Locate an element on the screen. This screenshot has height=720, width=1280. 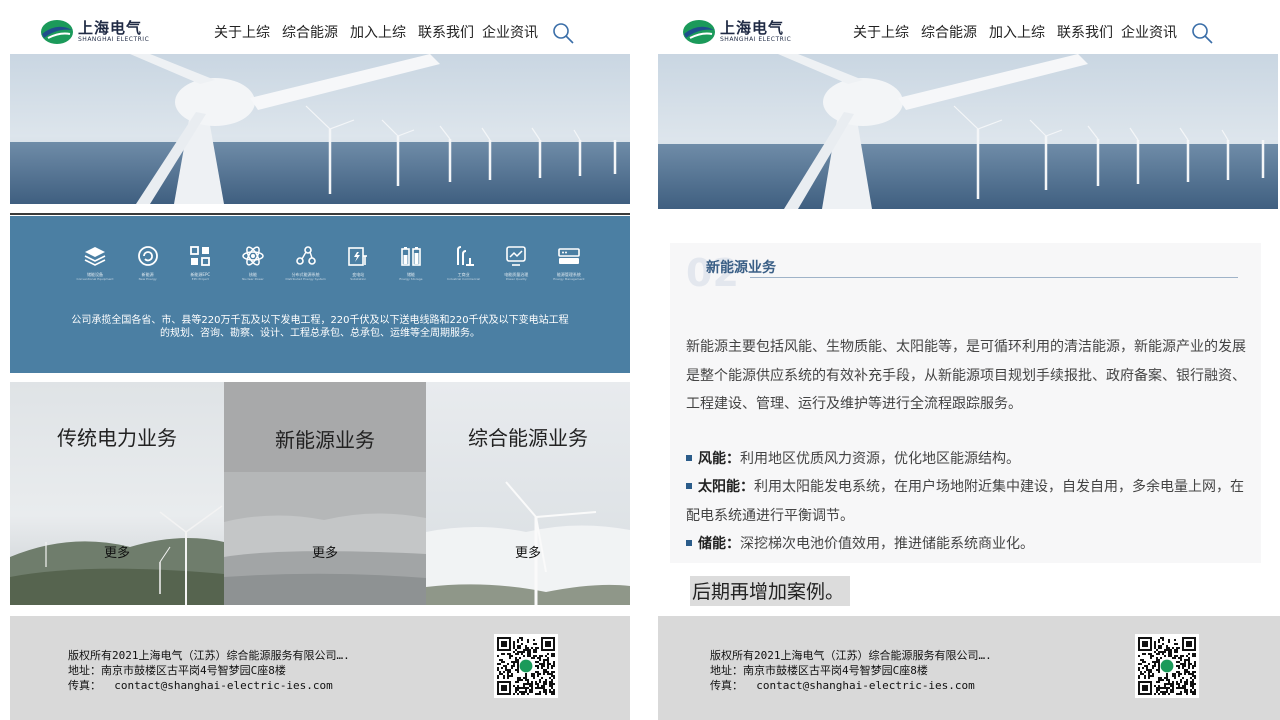
service-sublabel: Distributed Energy System is located at coordinates (305, 279).